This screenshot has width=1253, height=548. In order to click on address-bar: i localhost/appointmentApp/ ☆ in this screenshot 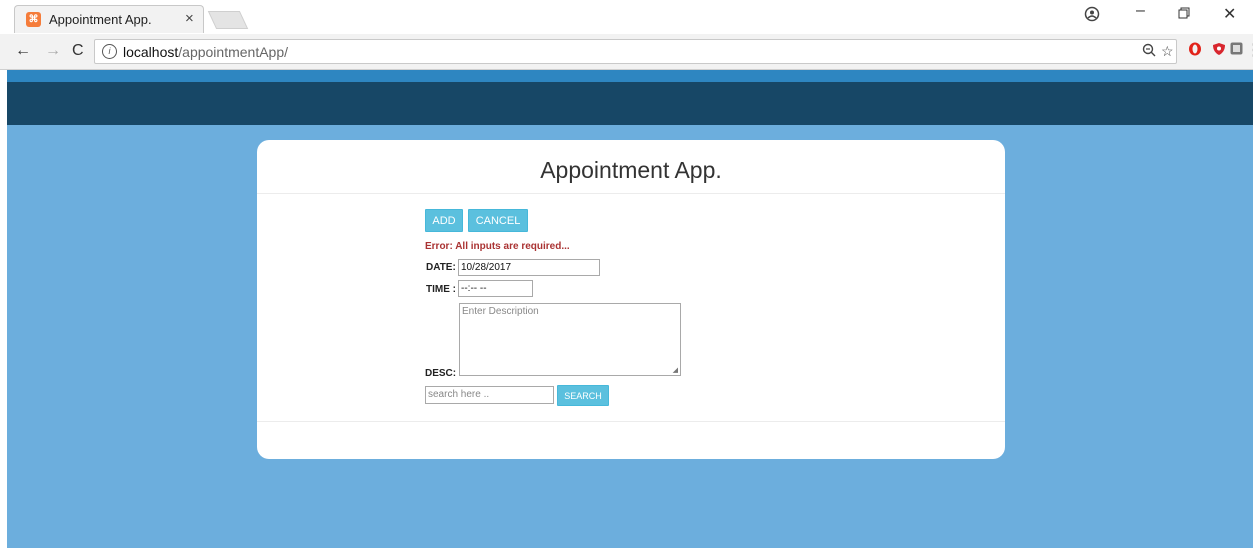, I will do `click(635, 51)`.